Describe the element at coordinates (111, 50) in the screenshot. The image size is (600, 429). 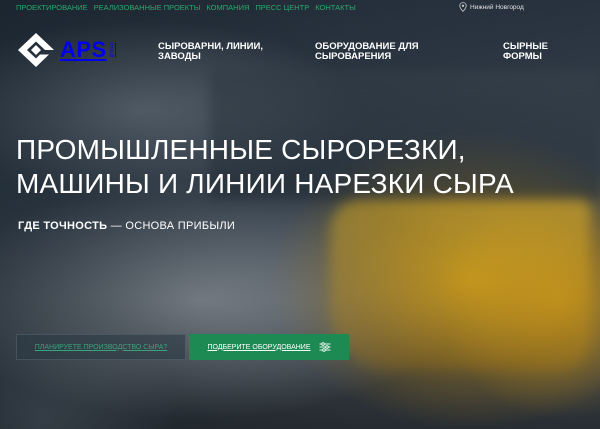
I see `logo-subtext: group` at that location.